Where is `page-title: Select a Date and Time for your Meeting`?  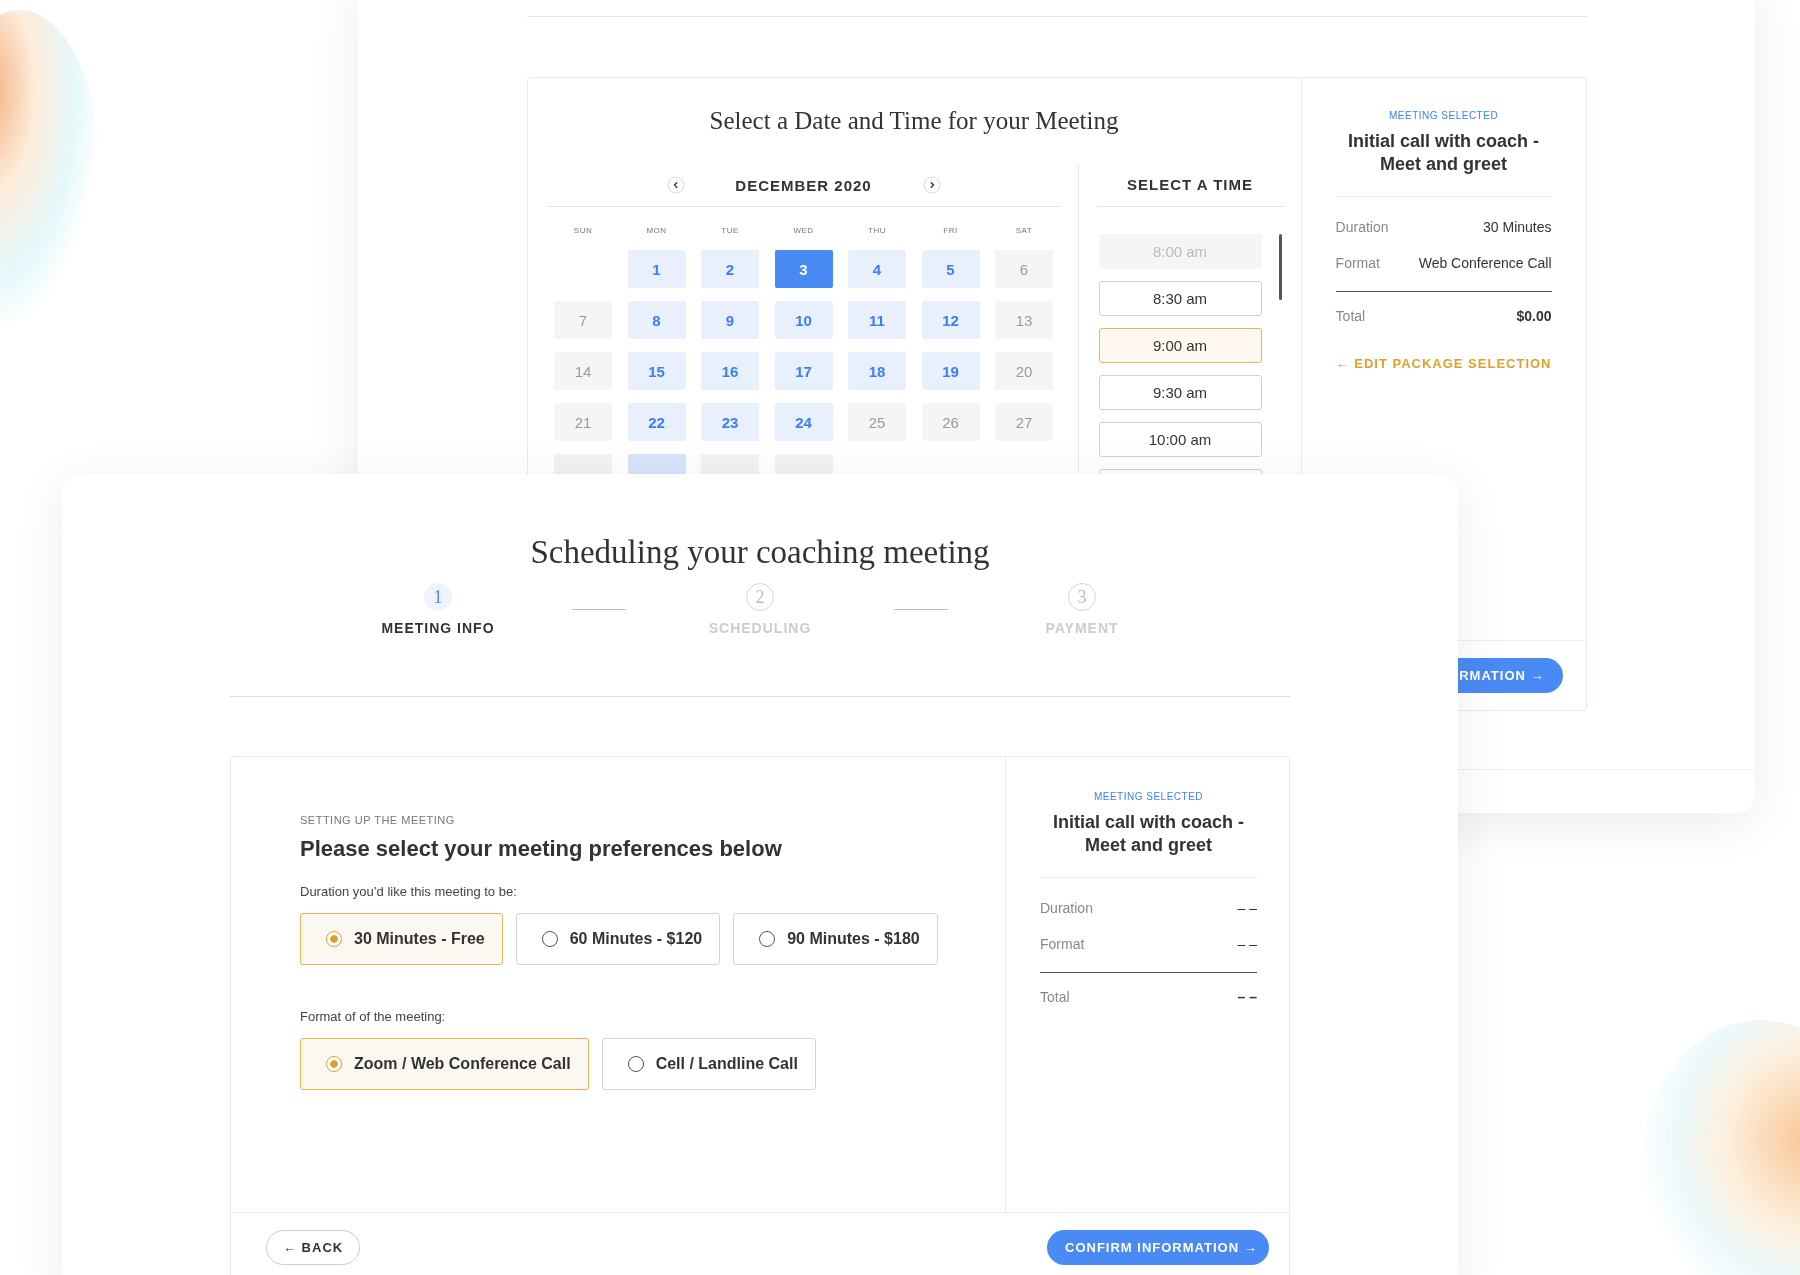 page-title: Select a Date and Time for your Meeting is located at coordinates (914, 121).